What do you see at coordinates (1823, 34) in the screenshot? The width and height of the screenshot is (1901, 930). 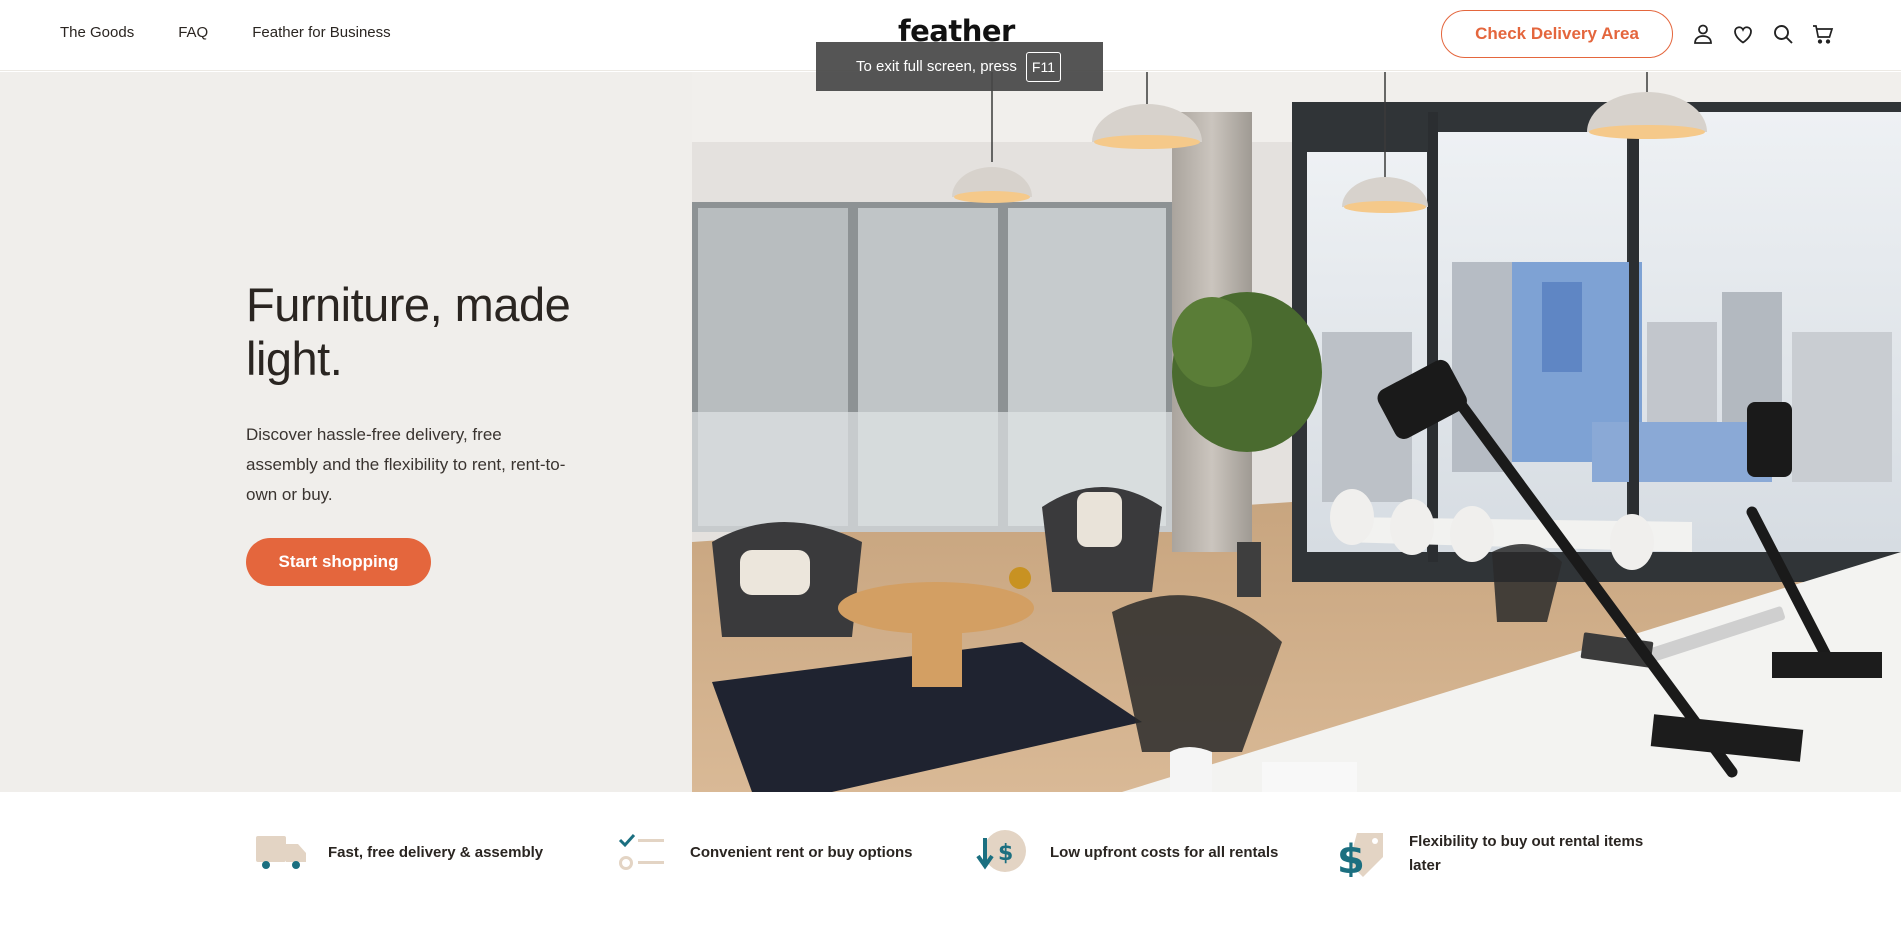 I see `cart-icon` at bounding box center [1823, 34].